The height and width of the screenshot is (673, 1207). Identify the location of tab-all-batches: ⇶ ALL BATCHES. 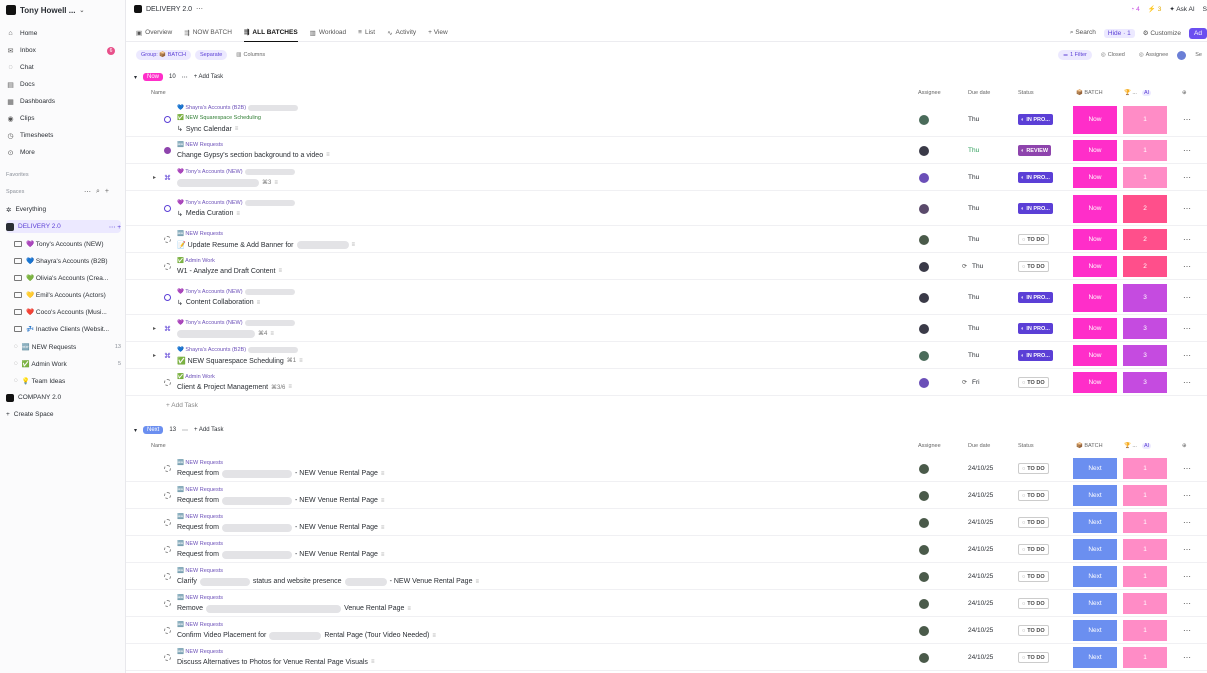
(270, 33).